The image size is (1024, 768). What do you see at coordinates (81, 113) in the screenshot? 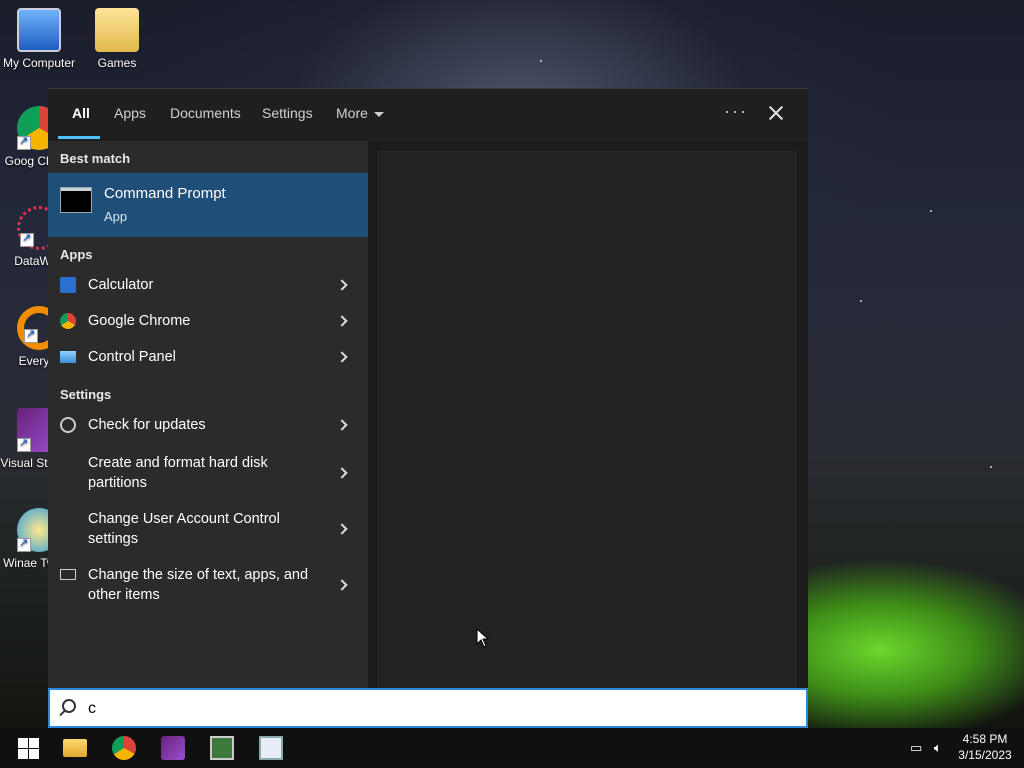
I see `tab-all: All` at bounding box center [81, 113].